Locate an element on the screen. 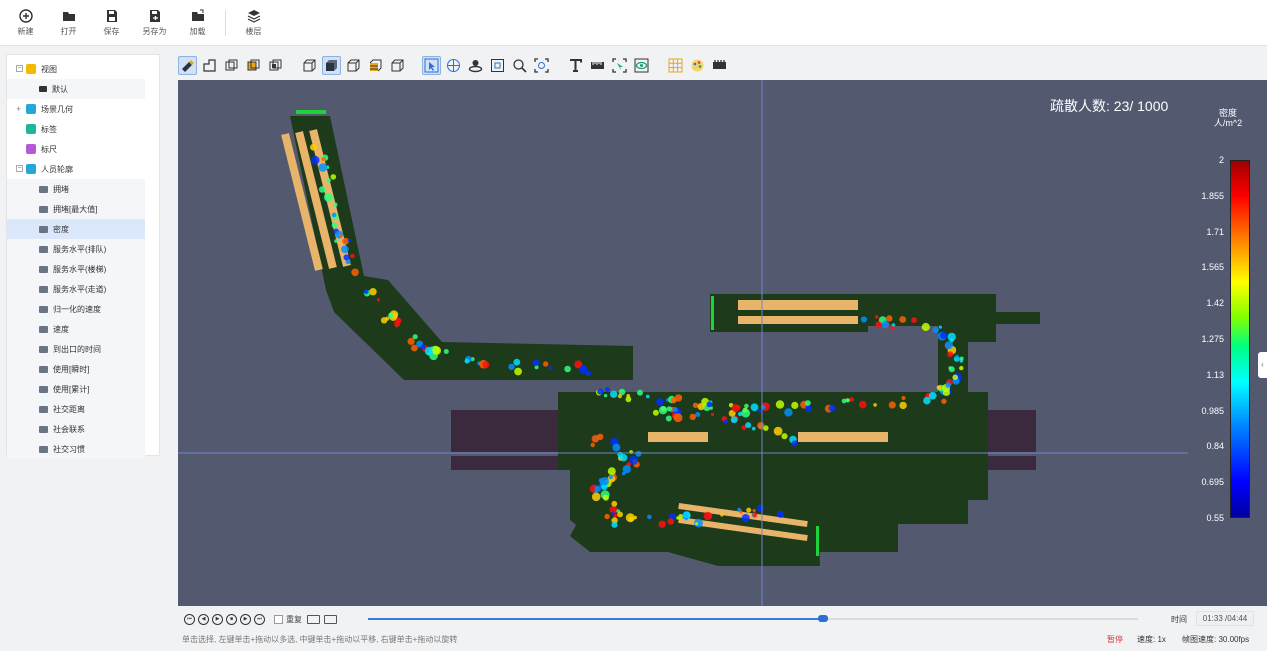 This screenshot has width=1267, height=651. cube-plain-button is located at coordinates (397, 65).